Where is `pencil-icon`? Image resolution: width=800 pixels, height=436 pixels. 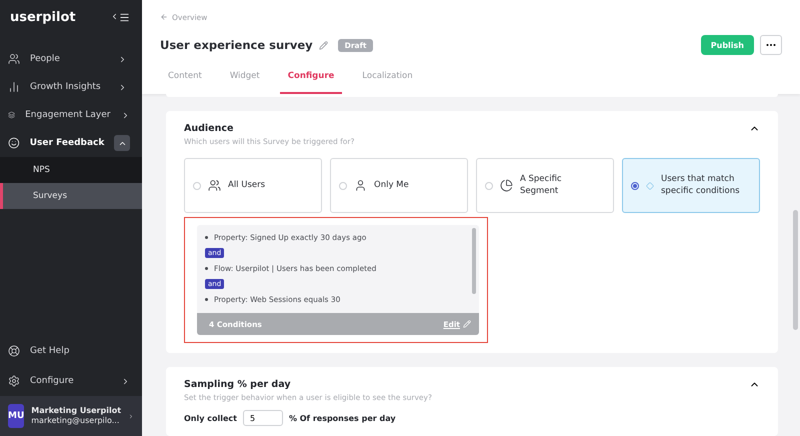 pencil-icon is located at coordinates (467, 324).